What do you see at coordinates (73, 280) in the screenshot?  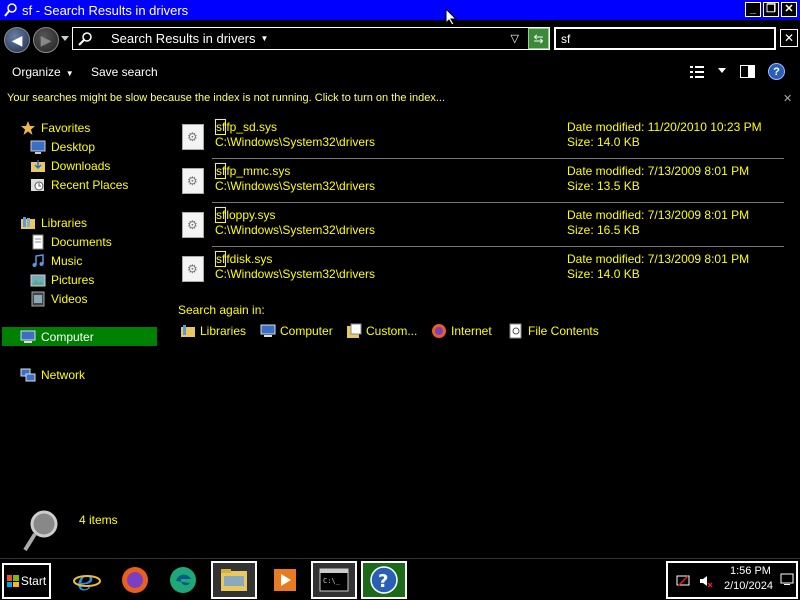 I see `nav-label: Pictures` at bounding box center [73, 280].